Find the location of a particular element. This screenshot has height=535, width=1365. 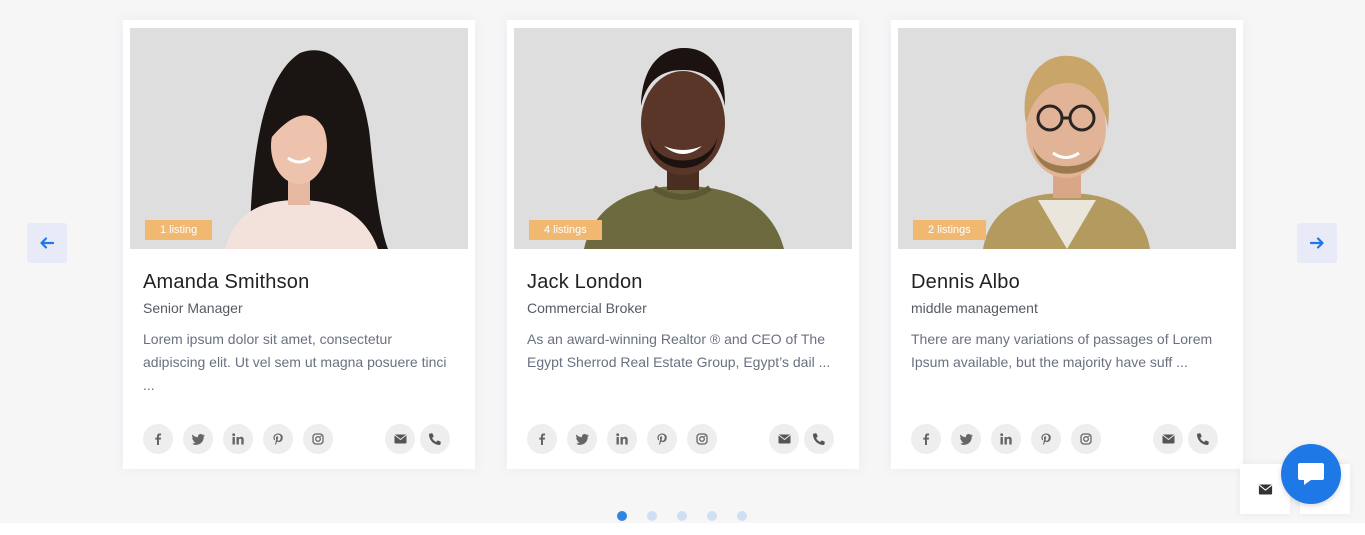

chat-button is located at coordinates (1311, 474).